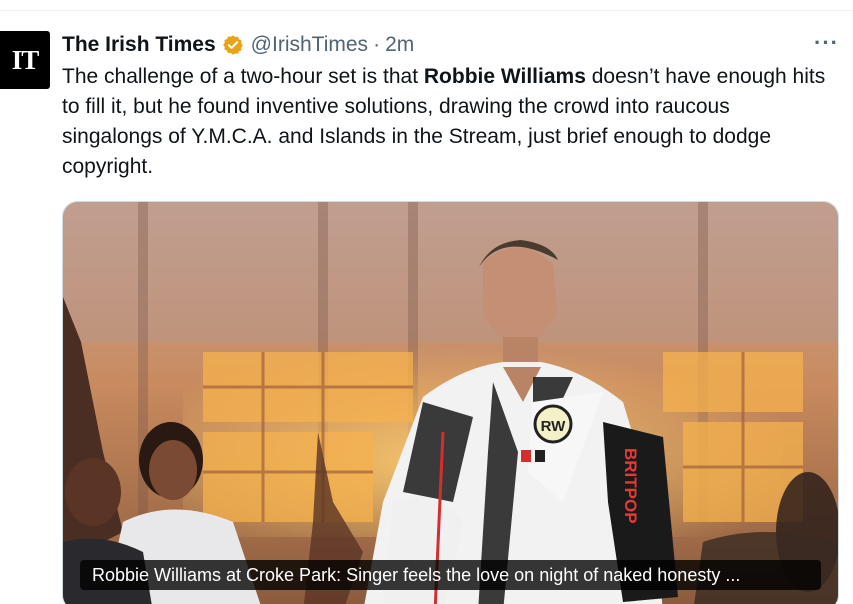 This screenshot has height=604, width=853. I want to click on top-divider, so click(426, 10).